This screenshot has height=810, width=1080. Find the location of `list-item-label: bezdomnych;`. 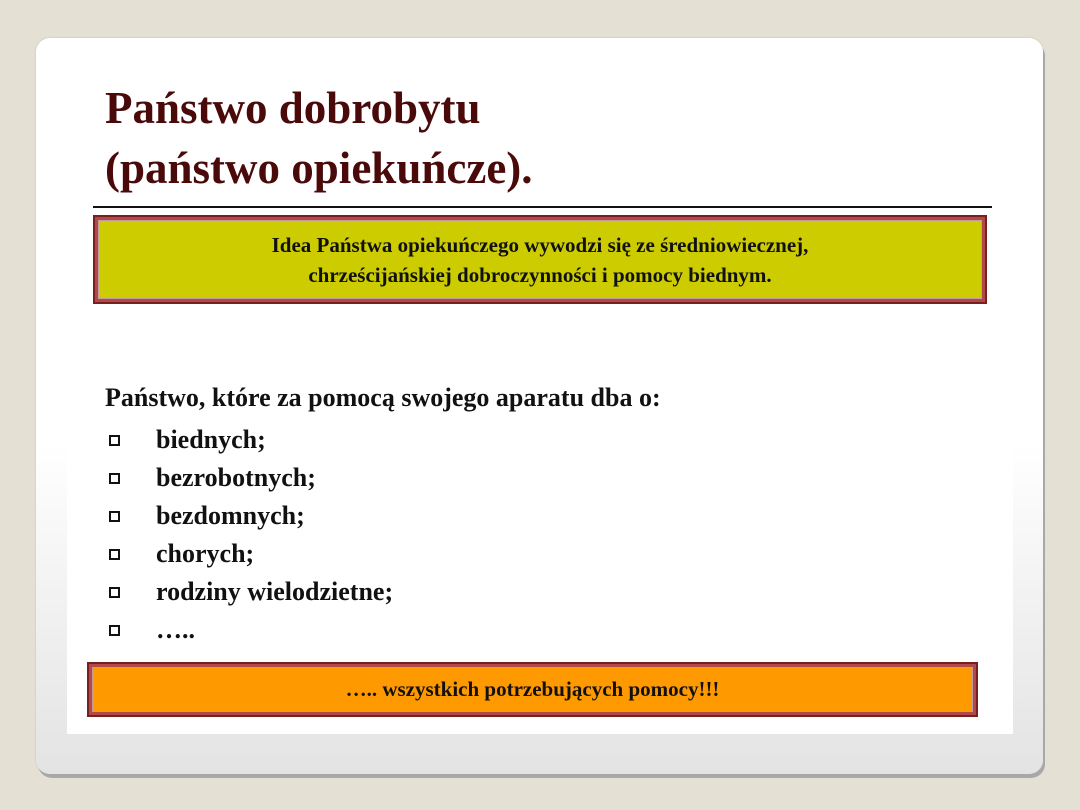

list-item-label: bezdomnych; is located at coordinates (230, 515).